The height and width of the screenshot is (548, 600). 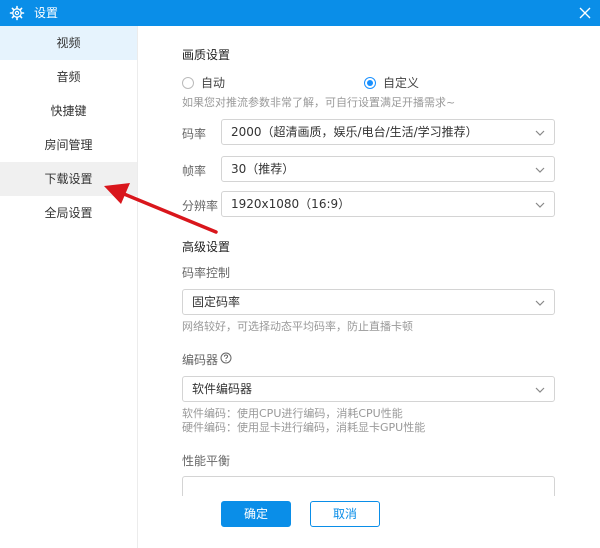 I want to click on rate-control-value: 固定码率, so click(x=216, y=302).